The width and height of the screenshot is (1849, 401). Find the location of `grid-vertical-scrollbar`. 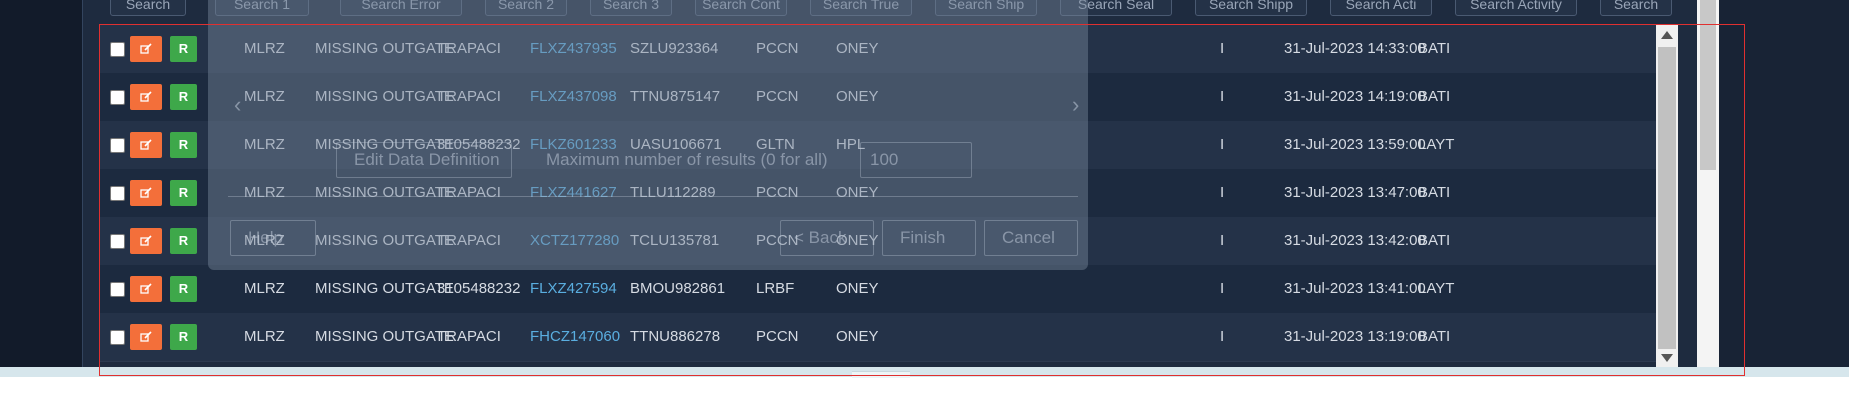

grid-vertical-scrollbar is located at coordinates (1667, 196).